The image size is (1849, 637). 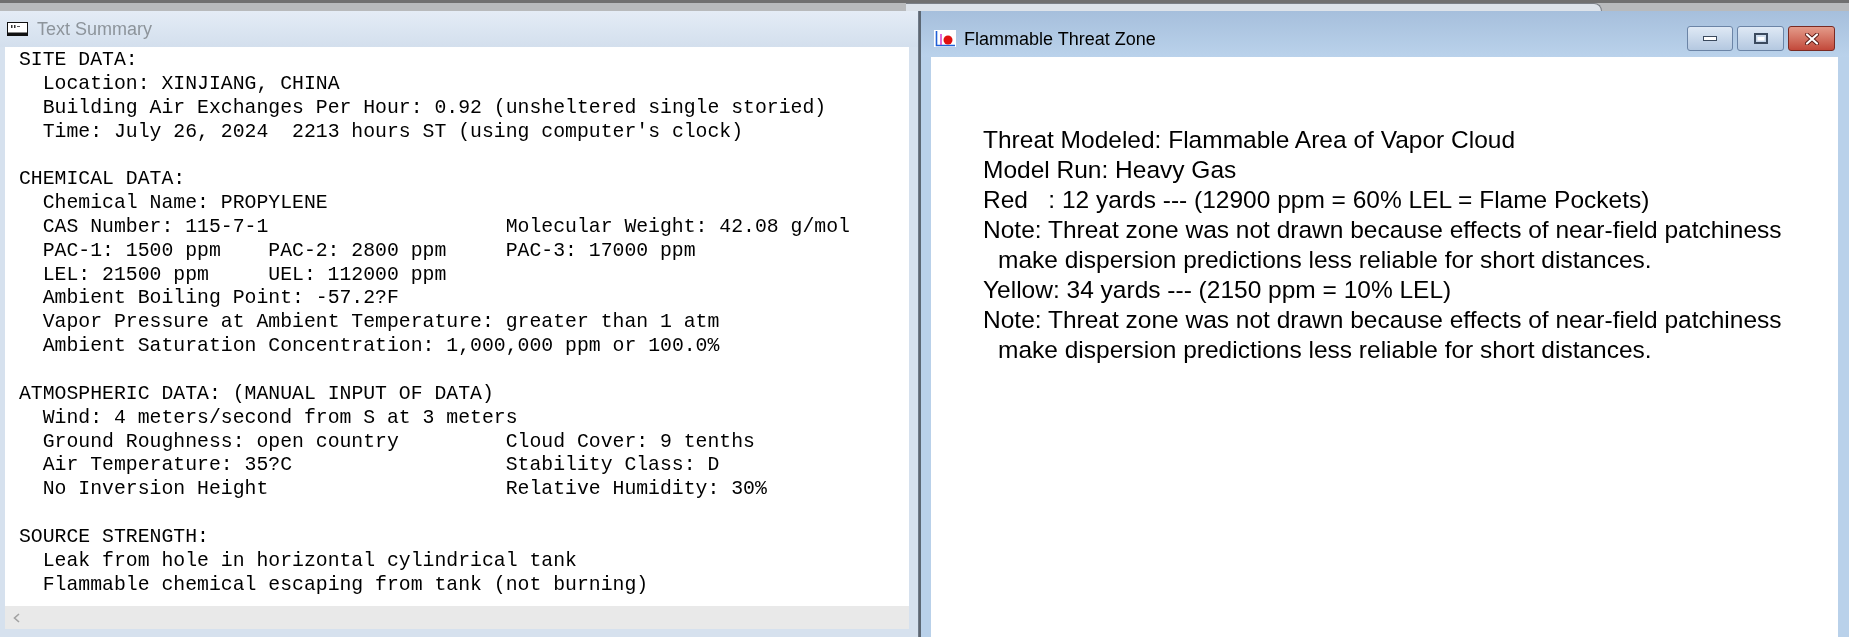 I want to click on section-heading: SITE DATA:, so click(x=78, y=61).